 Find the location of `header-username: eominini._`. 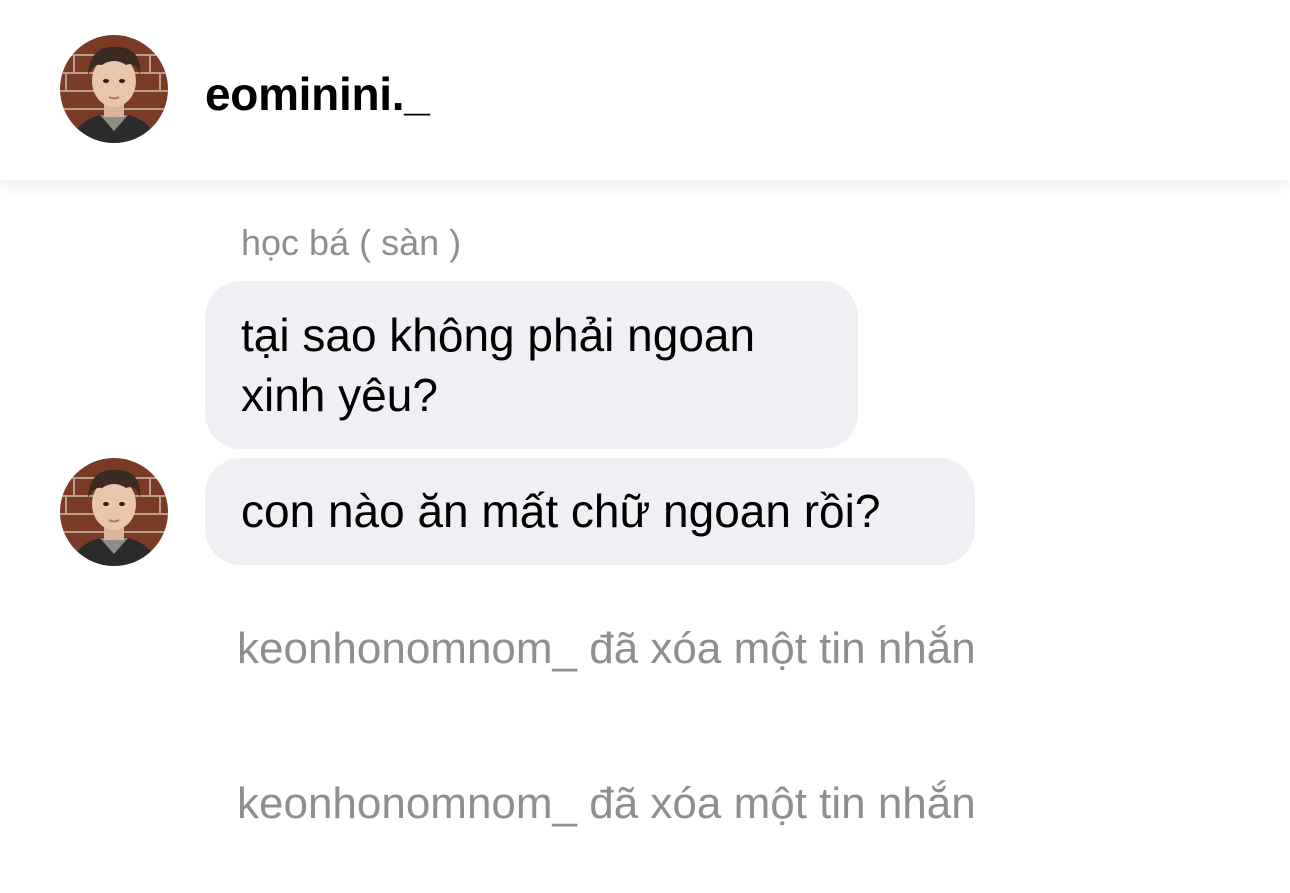

header-username: eominini._ is located at coordinates (317, 94).